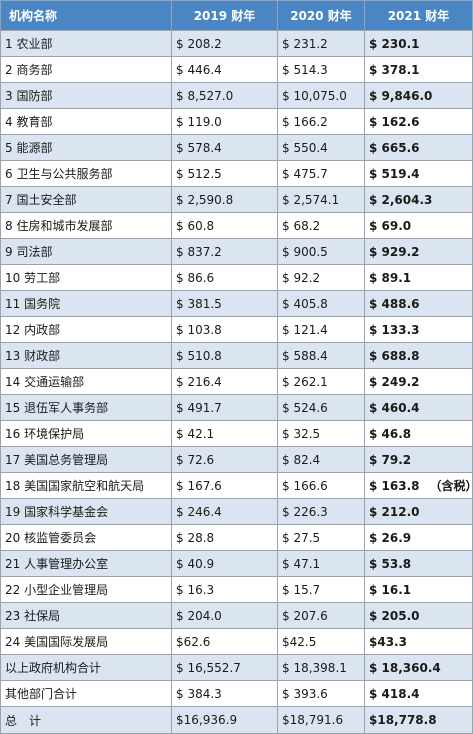 The width and height of the screenshot is (473, 734). Describe the element at coordinates (57, 590) in the screenshot. I see `agency-name-cell-text: 22 小型企业管理局` at that location.